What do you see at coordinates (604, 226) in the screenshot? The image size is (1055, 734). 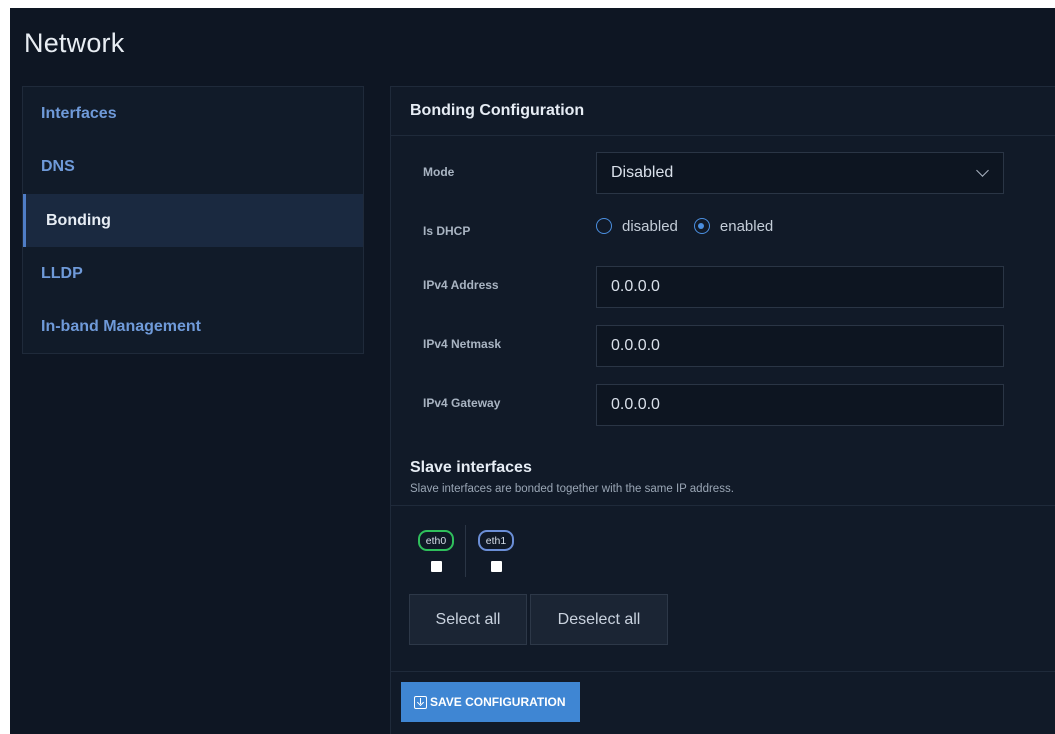 I see `radio-disabled` at bounding box center [604, 226].